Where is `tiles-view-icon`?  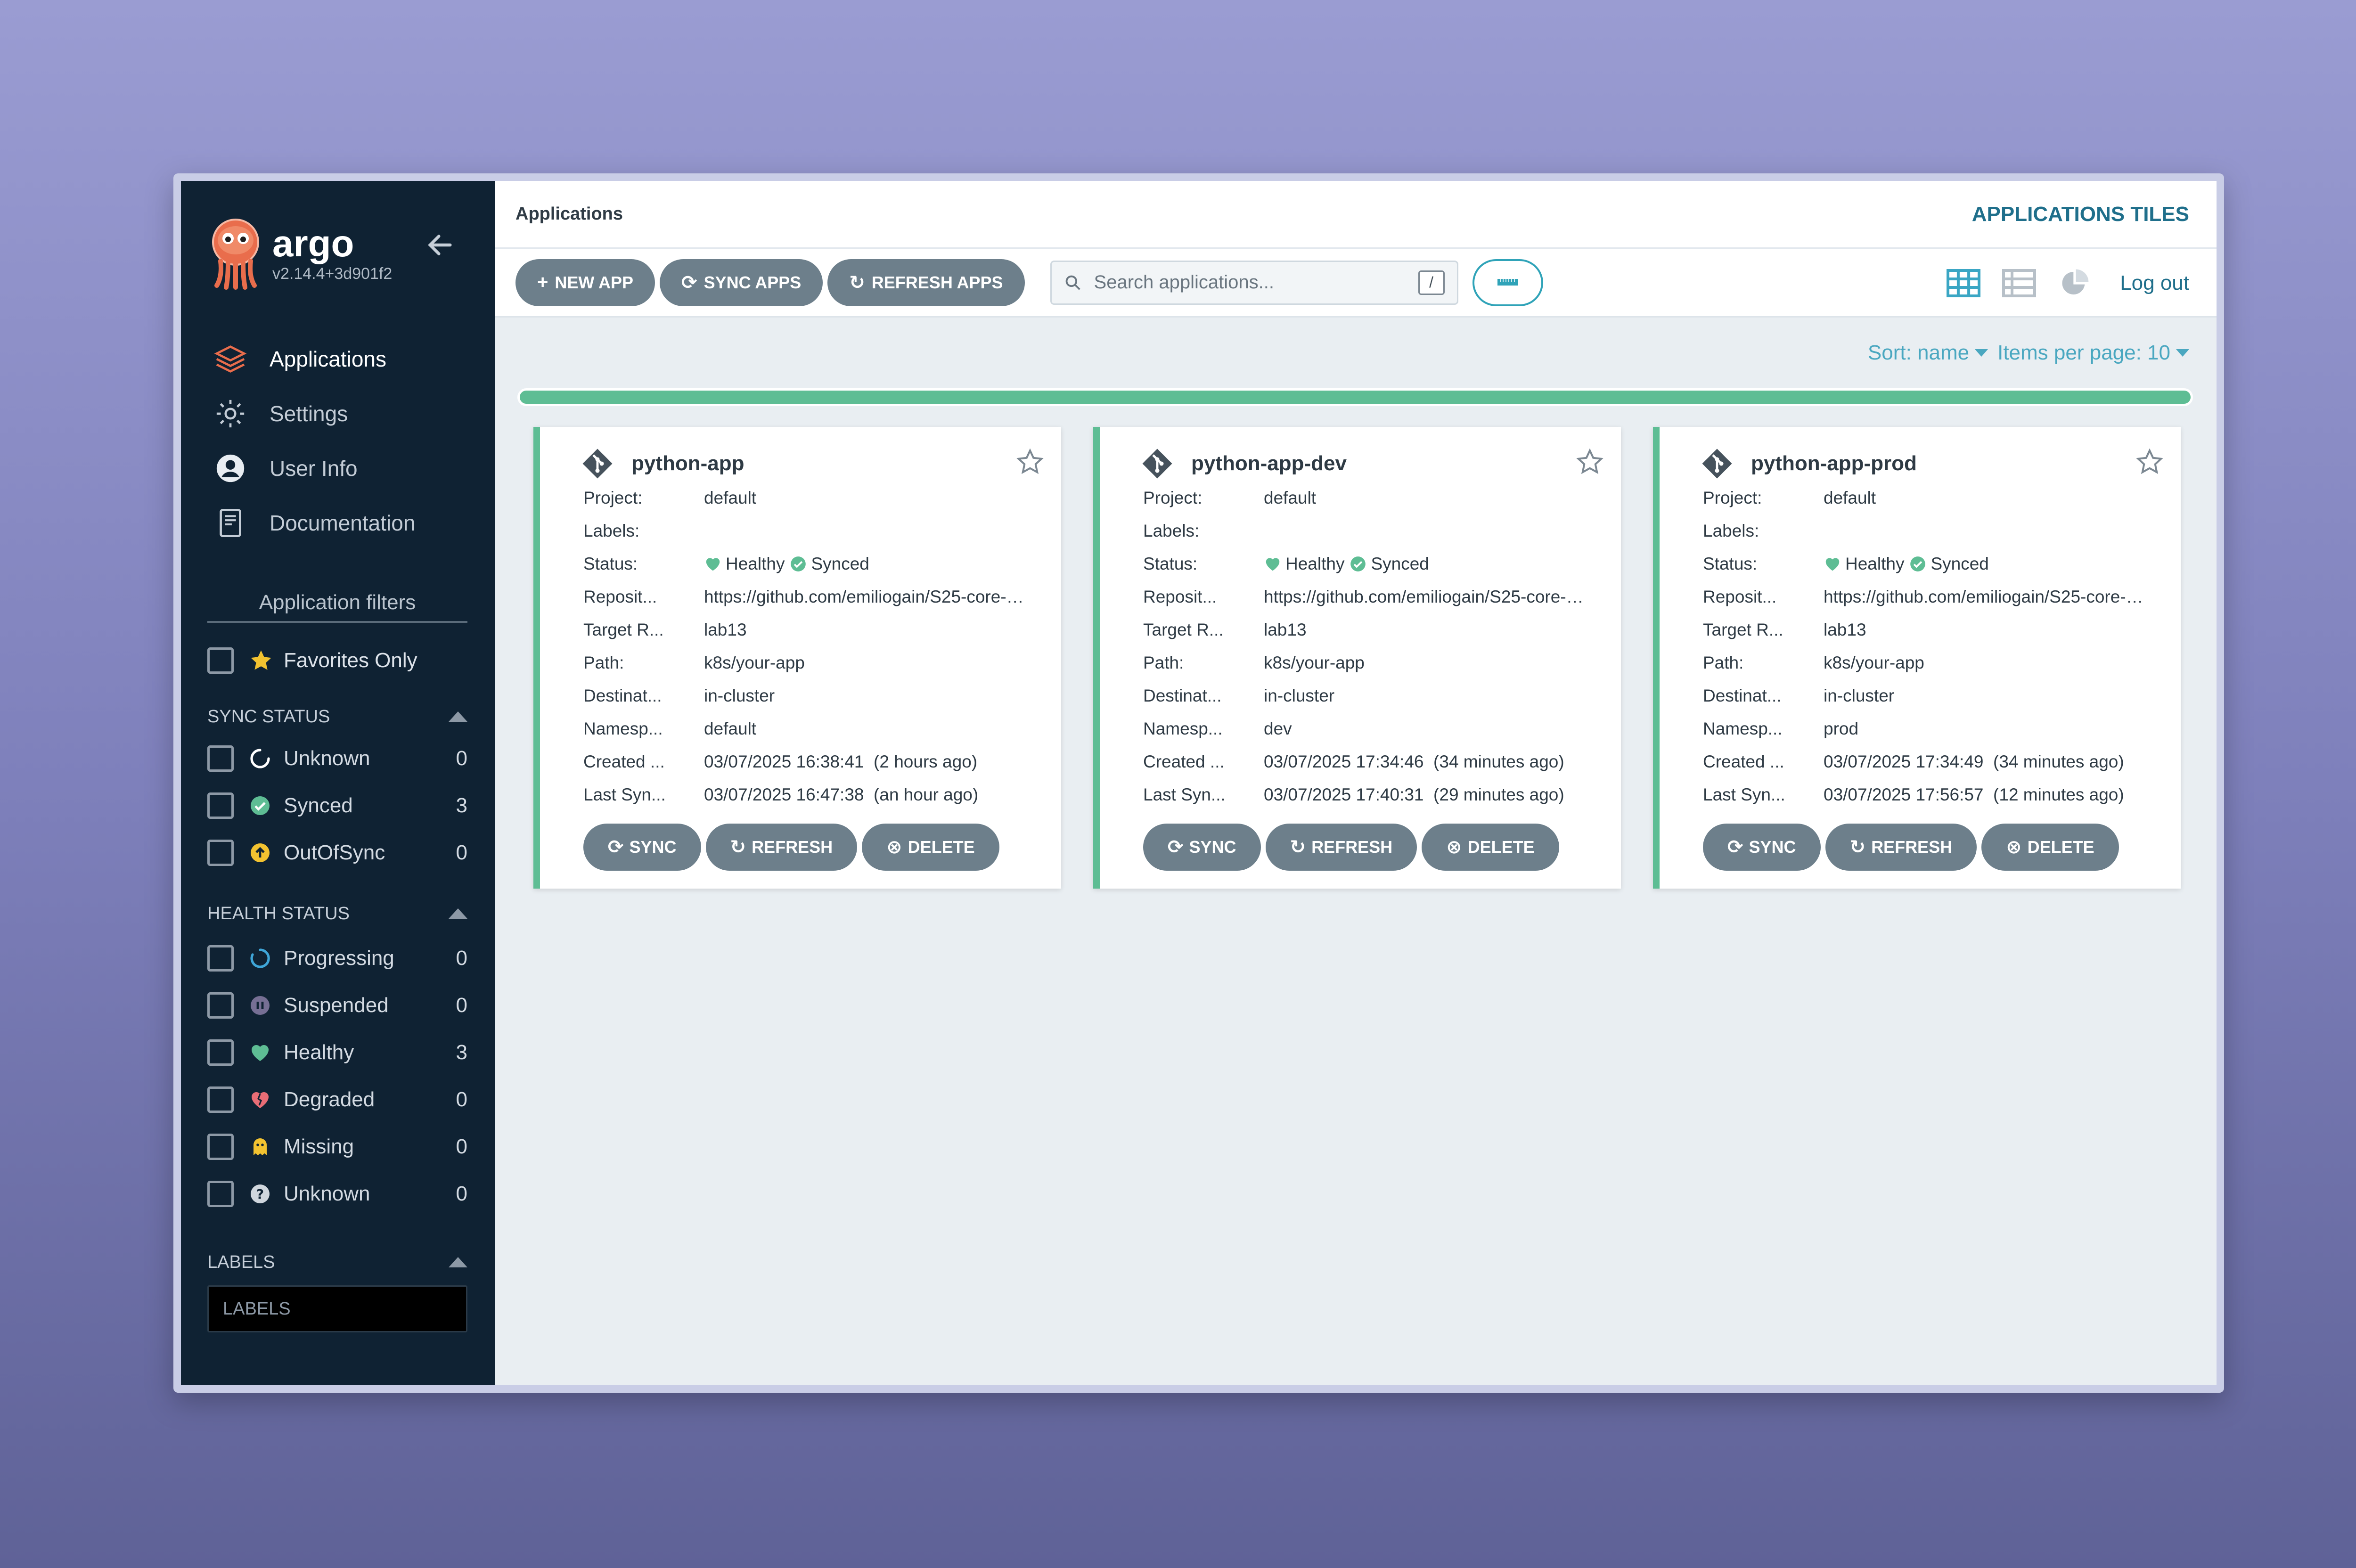 tiles-view-icon is located at coordinates (1964, 283).